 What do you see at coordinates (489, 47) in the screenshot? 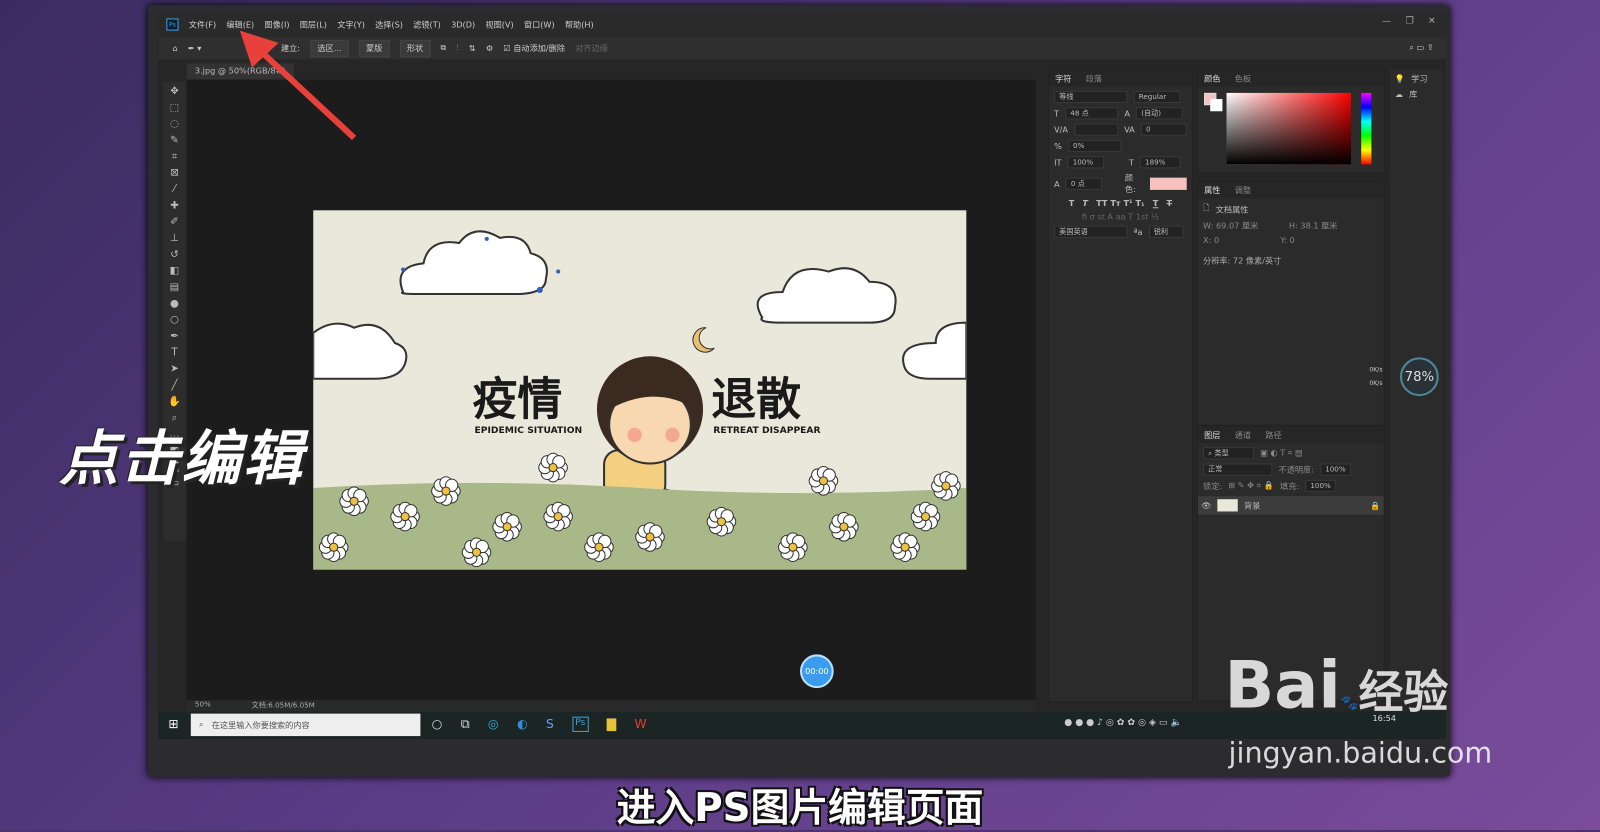
I see `gear-icon: ⚙` at bounding box center [489, 47].